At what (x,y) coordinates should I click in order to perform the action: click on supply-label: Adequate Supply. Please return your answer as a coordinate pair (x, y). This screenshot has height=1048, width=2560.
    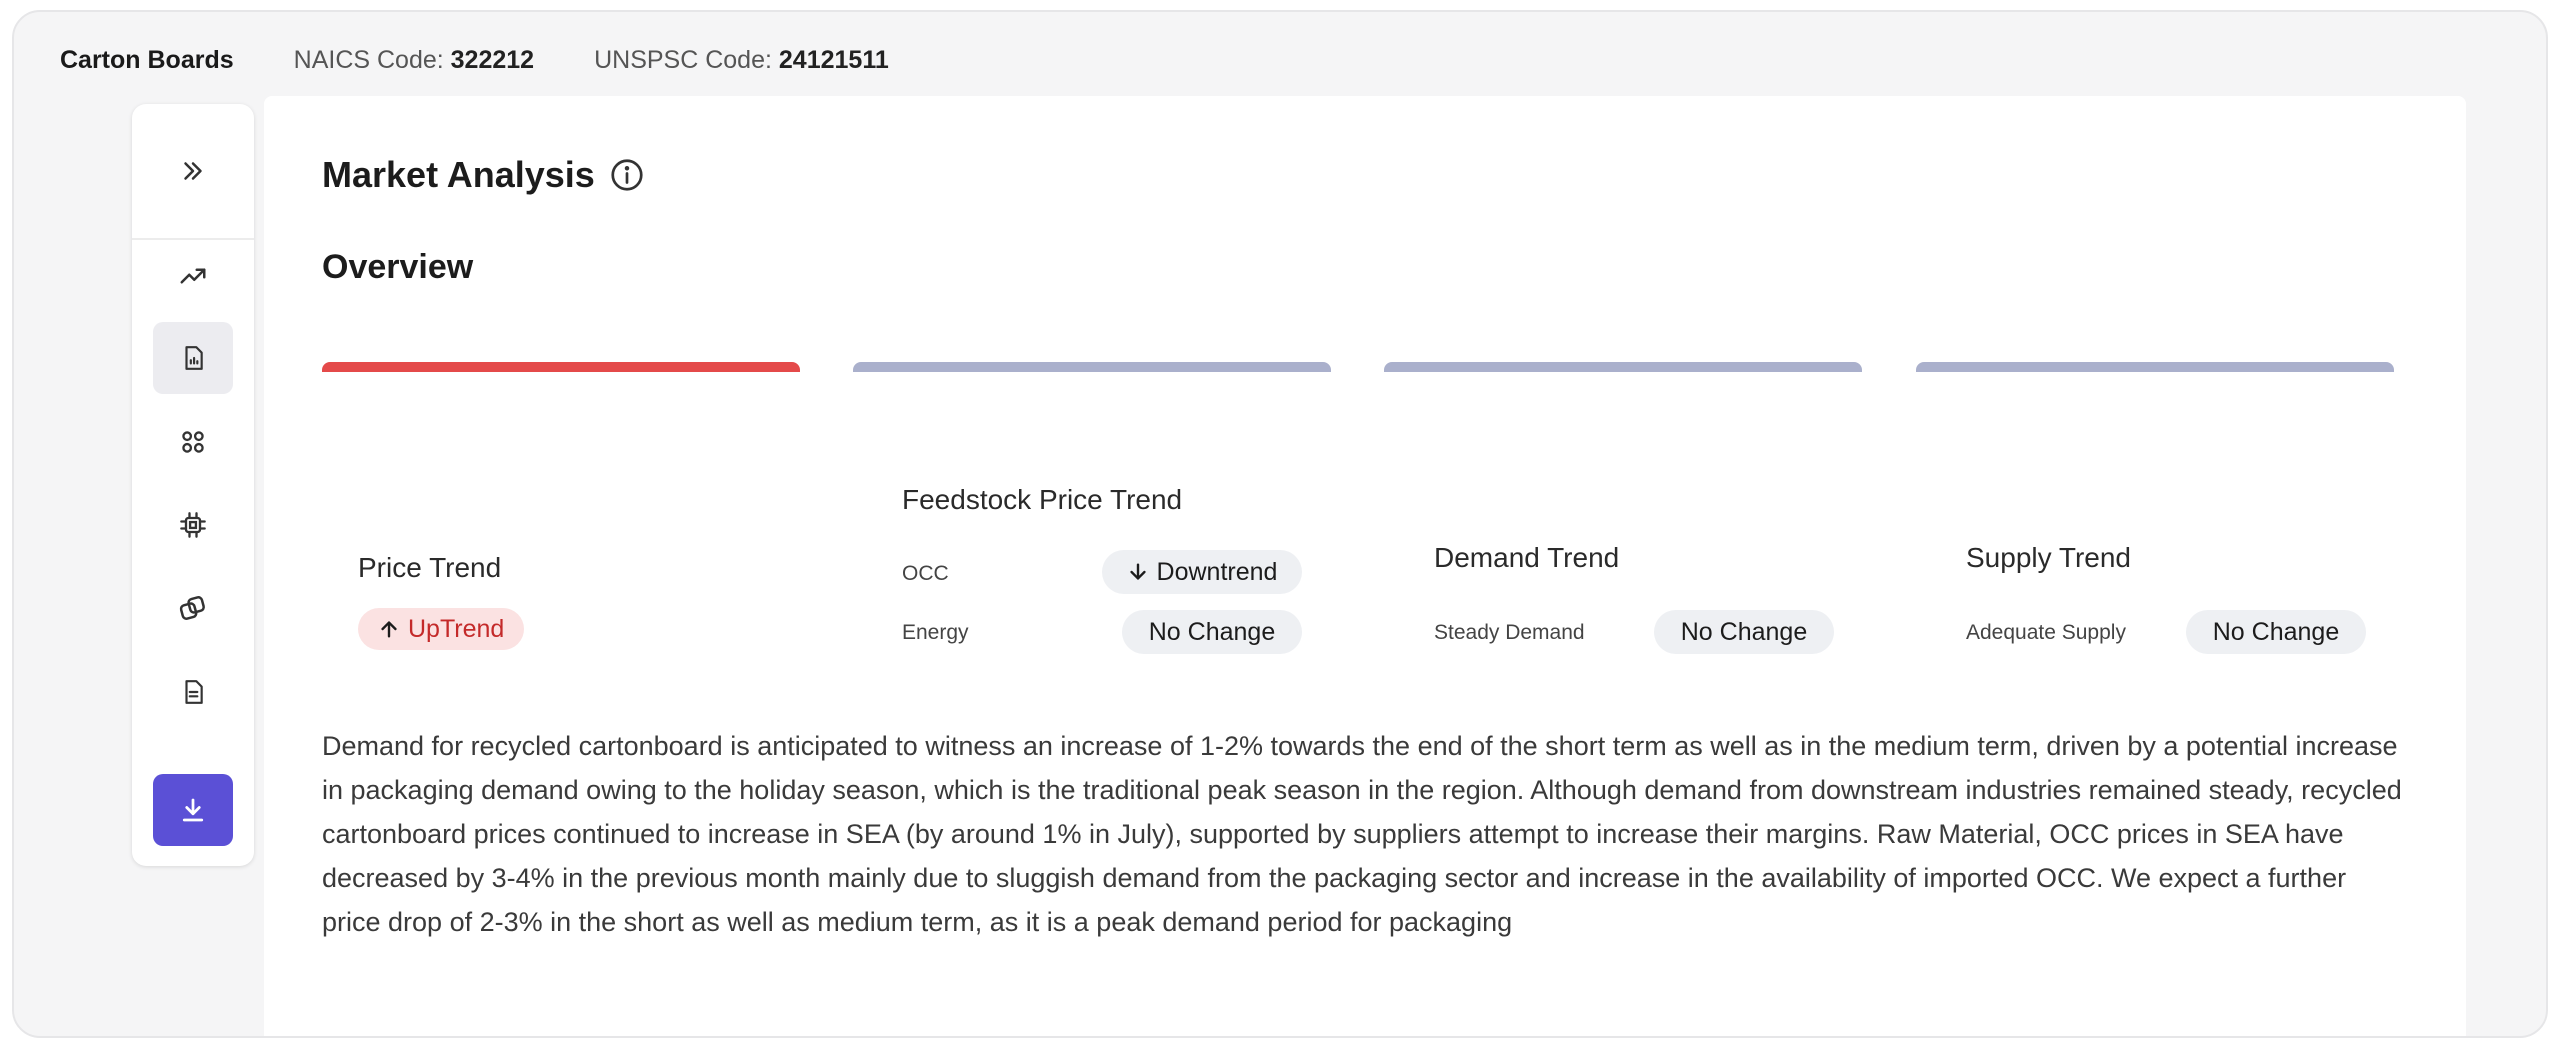
    Looking at the image, I should click on (2046, 632).